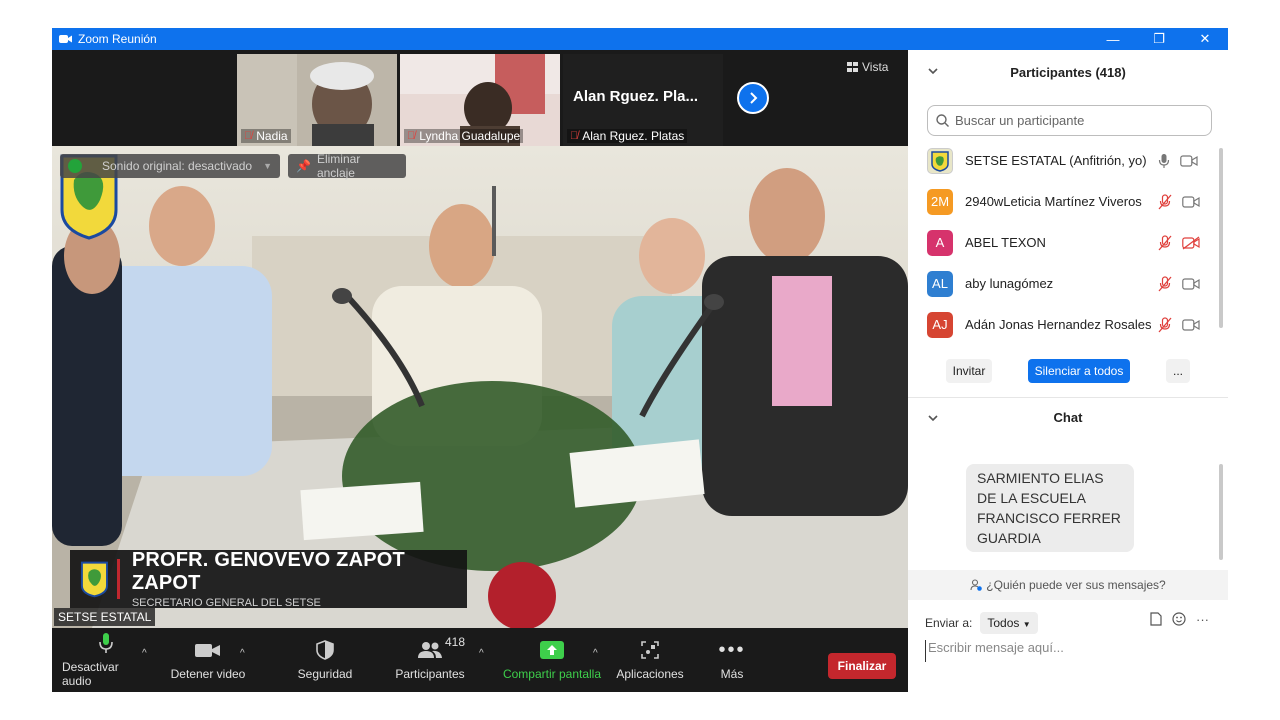  I want to click on participants-scrollbar, so click(1221, 240).